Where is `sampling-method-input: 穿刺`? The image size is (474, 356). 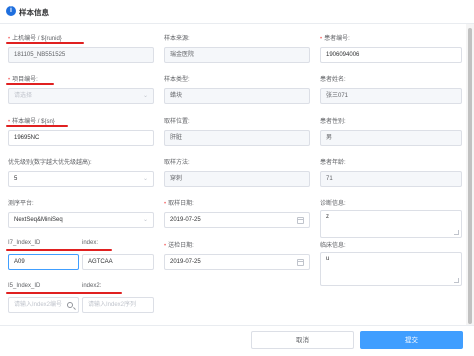
sampling-method-input: 穿刺 is located at coordinates (237, 179).